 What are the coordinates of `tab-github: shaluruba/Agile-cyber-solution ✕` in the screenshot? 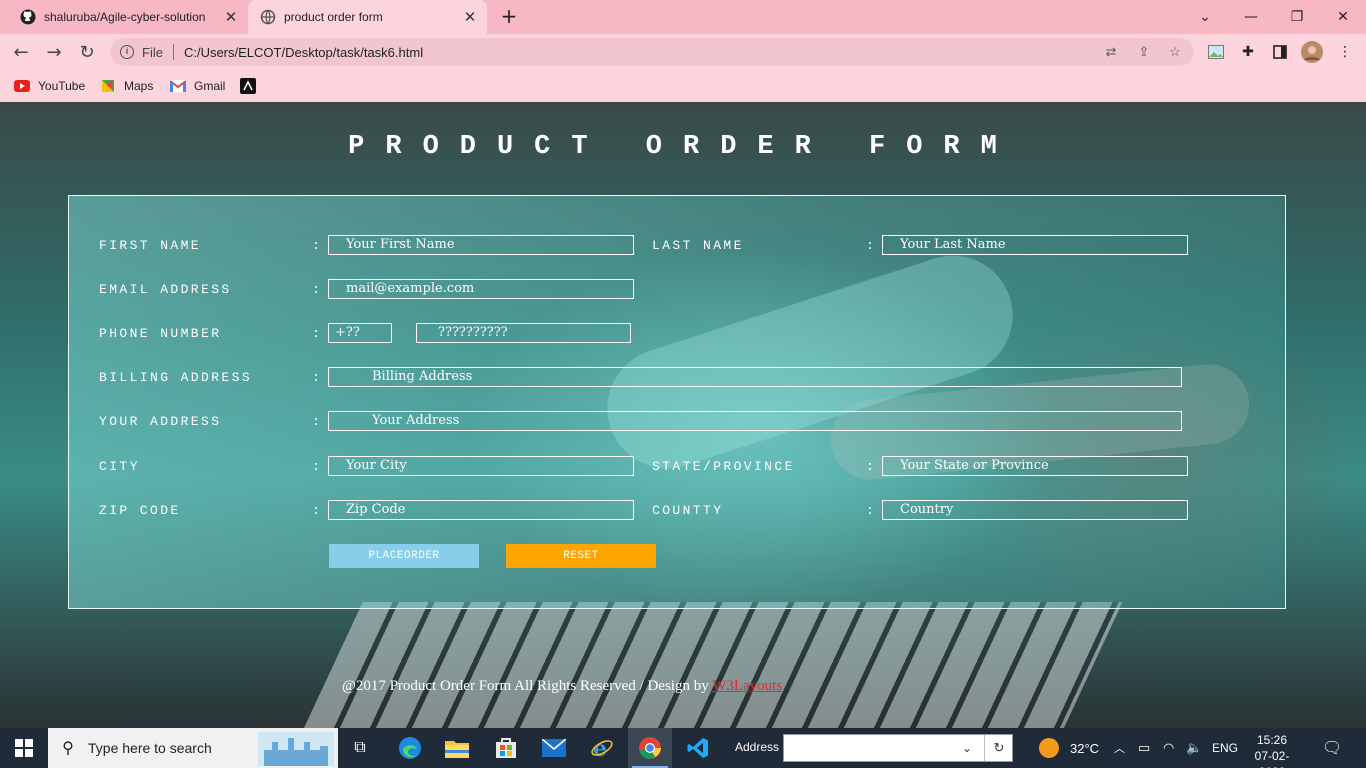 It's located at (128, 17).